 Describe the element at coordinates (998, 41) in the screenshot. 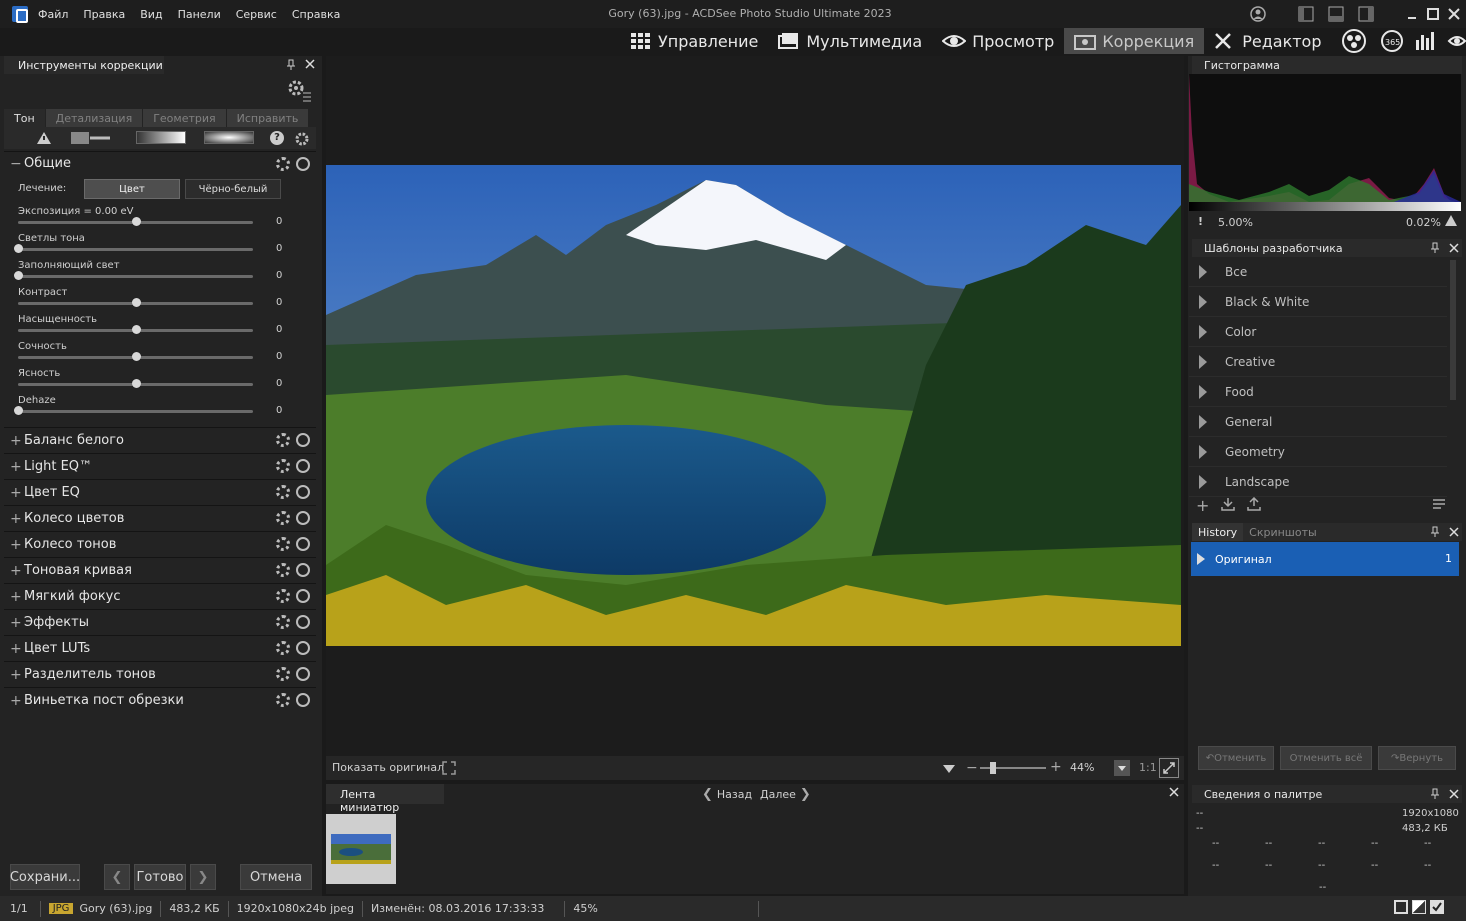

I see `mode-view: Просмотр` at that location.